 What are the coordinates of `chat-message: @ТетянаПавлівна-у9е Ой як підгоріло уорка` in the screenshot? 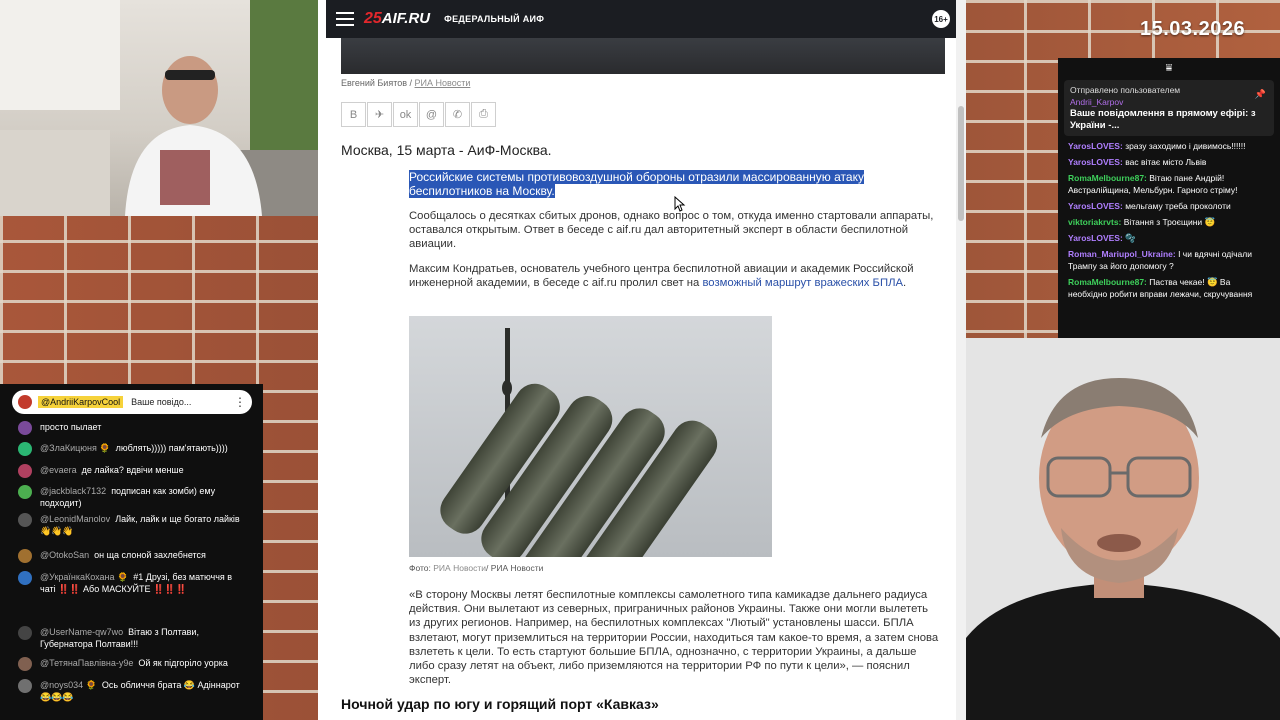 It's located at (134, 664).